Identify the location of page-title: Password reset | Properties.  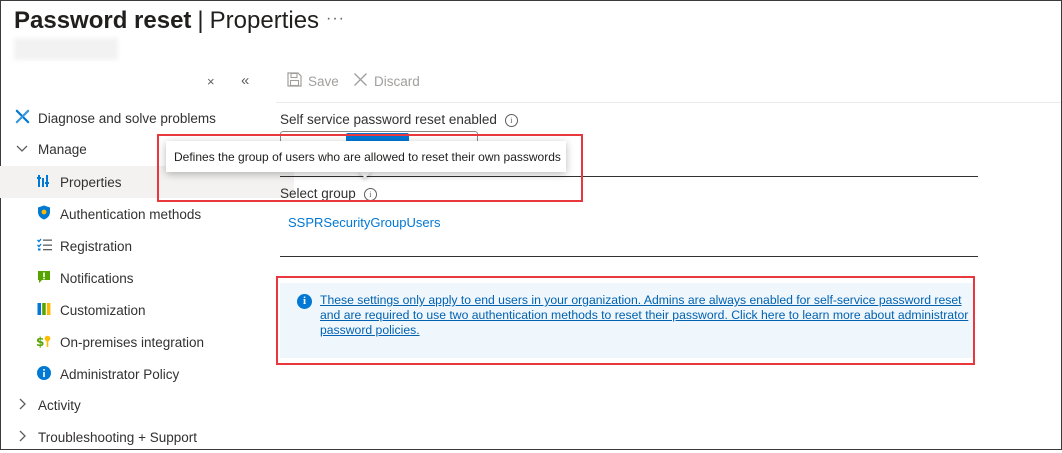
(166, 21).